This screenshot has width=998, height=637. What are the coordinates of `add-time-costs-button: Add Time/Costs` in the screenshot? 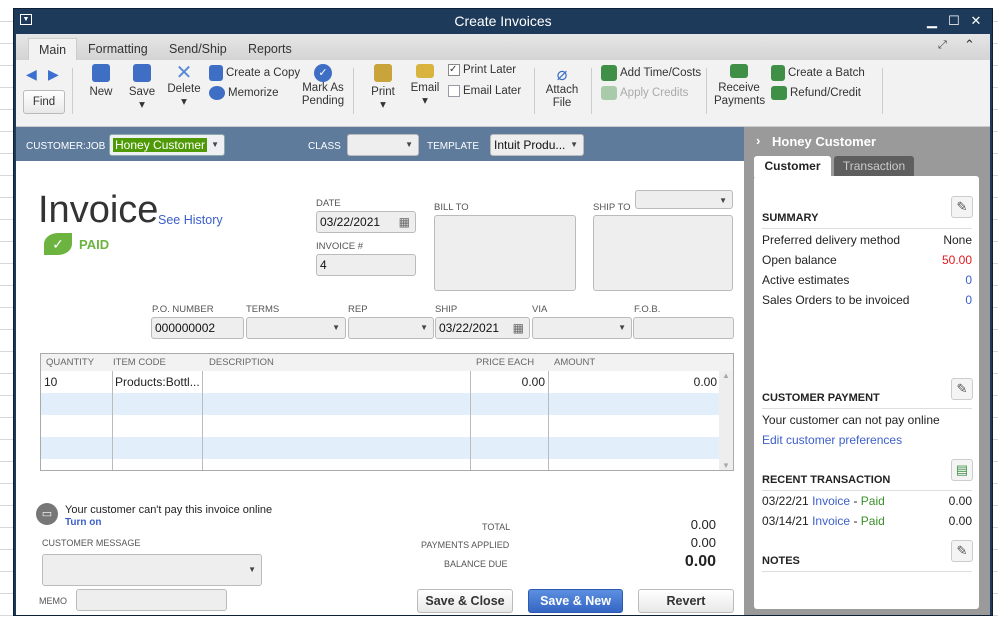 It's located at (651, 73).